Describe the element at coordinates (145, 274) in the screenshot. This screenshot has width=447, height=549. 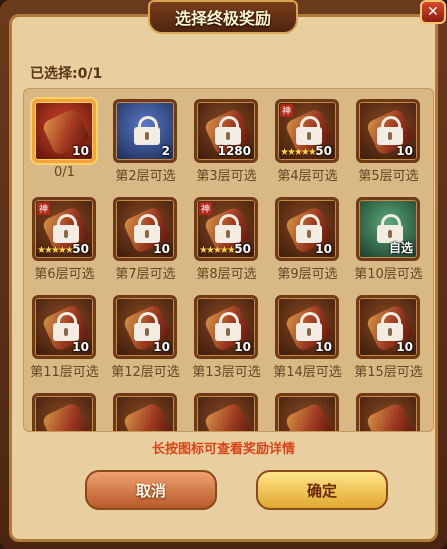
I see `unlock-floor-label: 第7层可选` at that location.